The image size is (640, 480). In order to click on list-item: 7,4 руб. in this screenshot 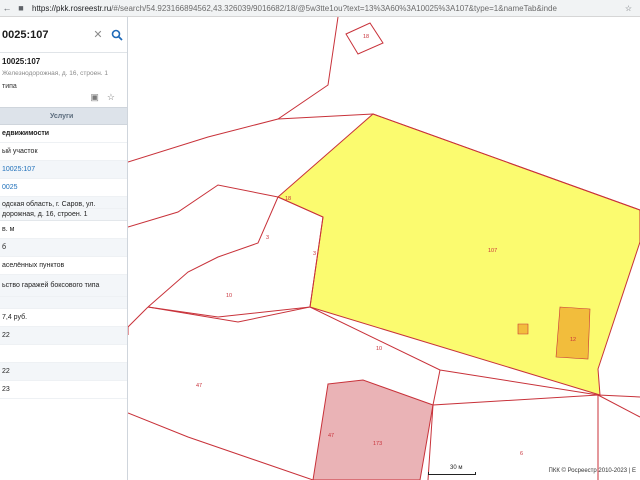, I will do `click(63, 318)`.